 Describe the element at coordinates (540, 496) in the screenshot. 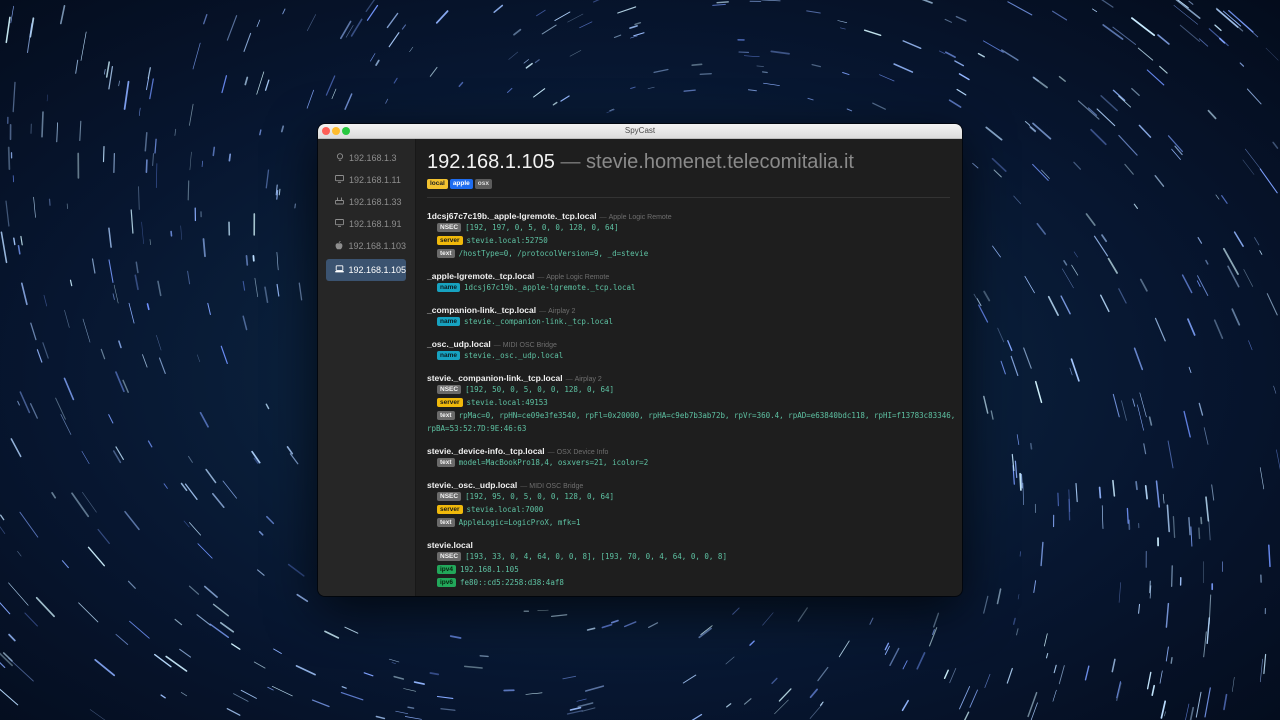

I see `record-value: [192, 95, 0, 5, 0, 0, 128, 0, 64]` at that location.